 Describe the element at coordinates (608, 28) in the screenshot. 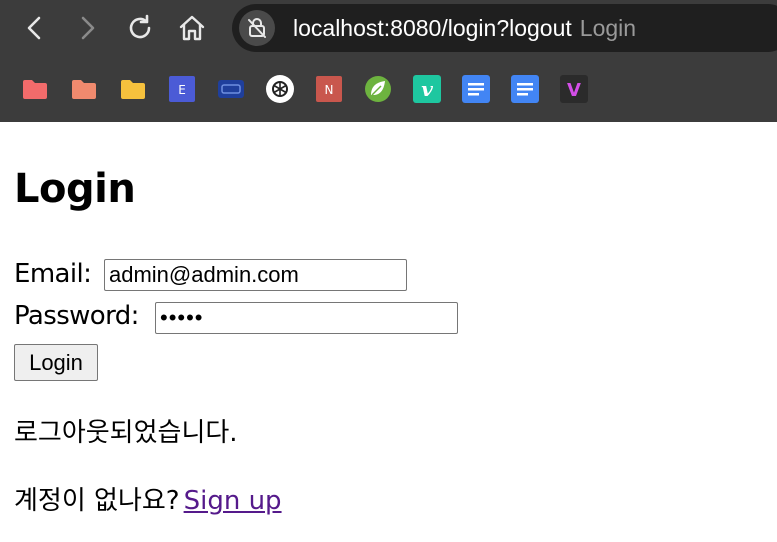

I see `page-tab-title: Login` at that location.